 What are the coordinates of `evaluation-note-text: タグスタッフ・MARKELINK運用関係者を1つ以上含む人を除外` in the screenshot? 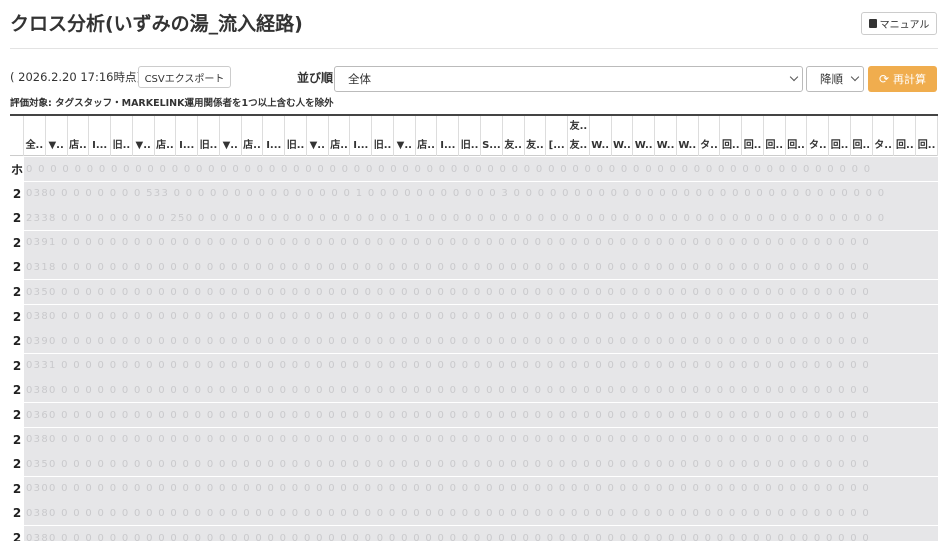 It's located at (192, 103).